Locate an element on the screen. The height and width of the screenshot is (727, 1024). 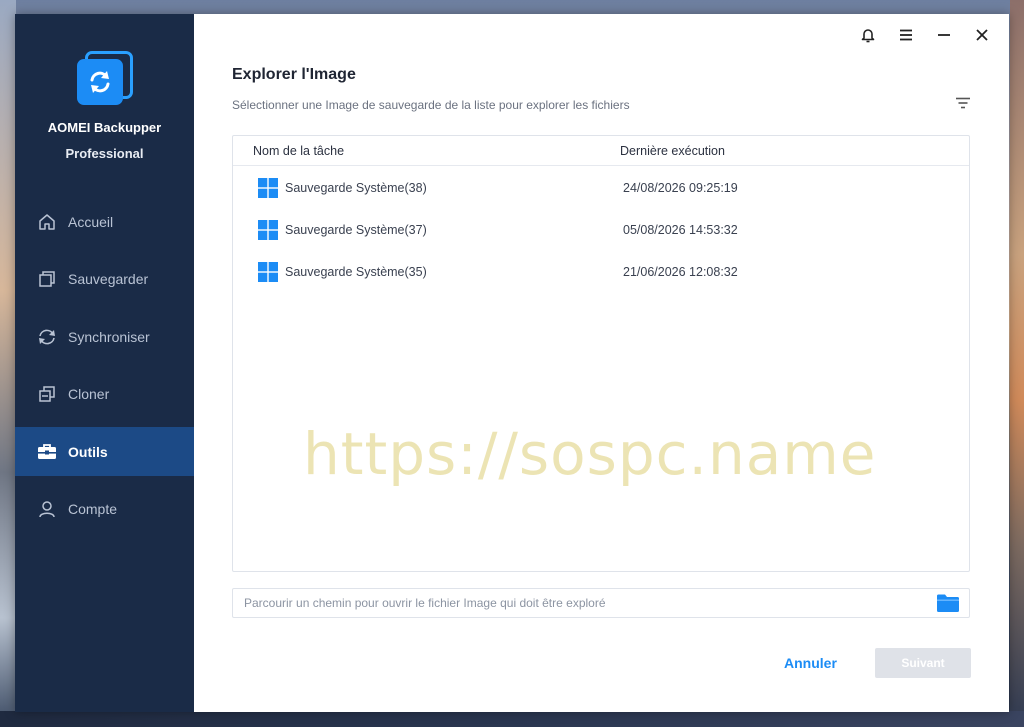
desktop-background-bottom is located at coordinates (512, 719).